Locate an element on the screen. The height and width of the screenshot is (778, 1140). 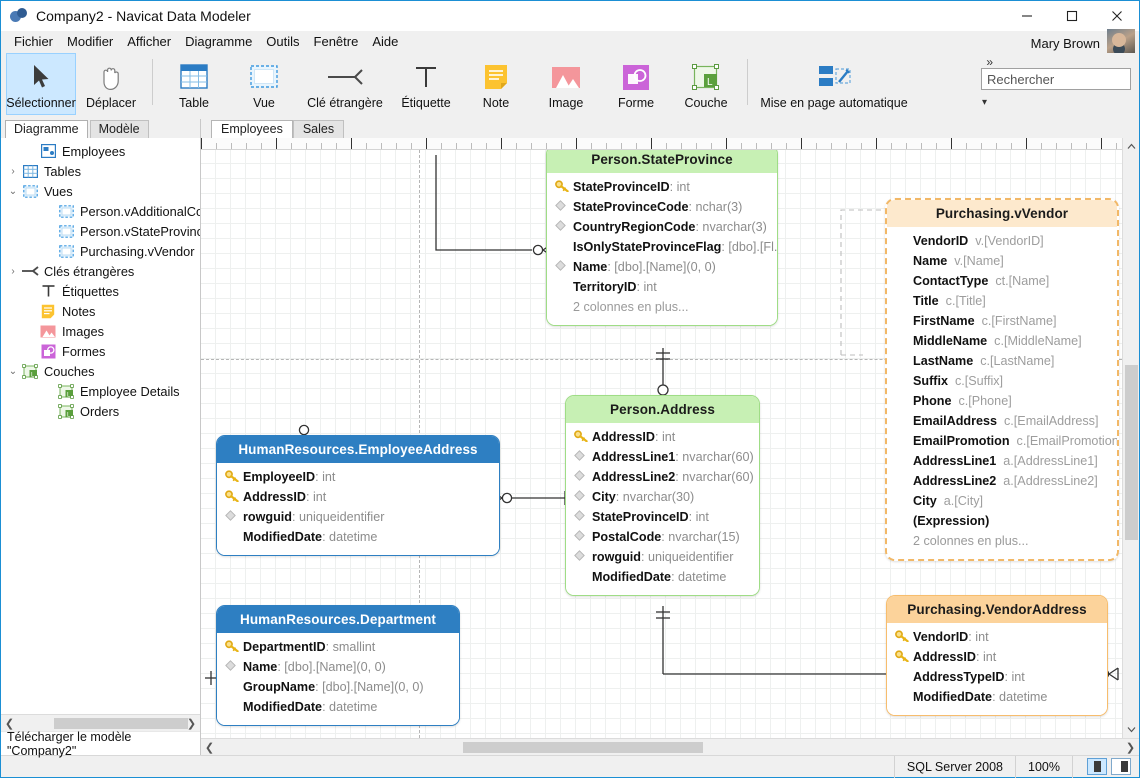
search-input is located at coordinates (1061, 79).